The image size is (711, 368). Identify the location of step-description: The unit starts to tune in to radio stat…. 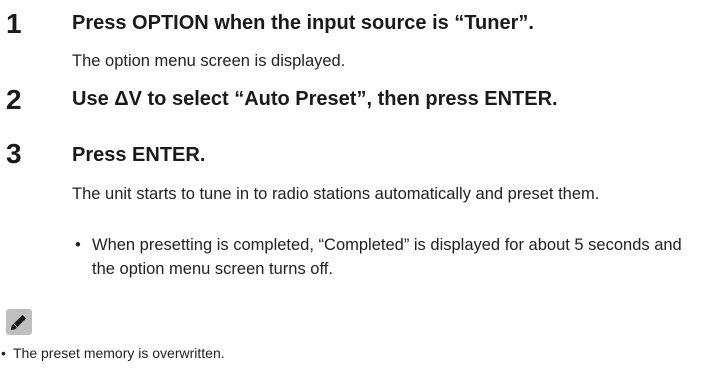
(336, 194).